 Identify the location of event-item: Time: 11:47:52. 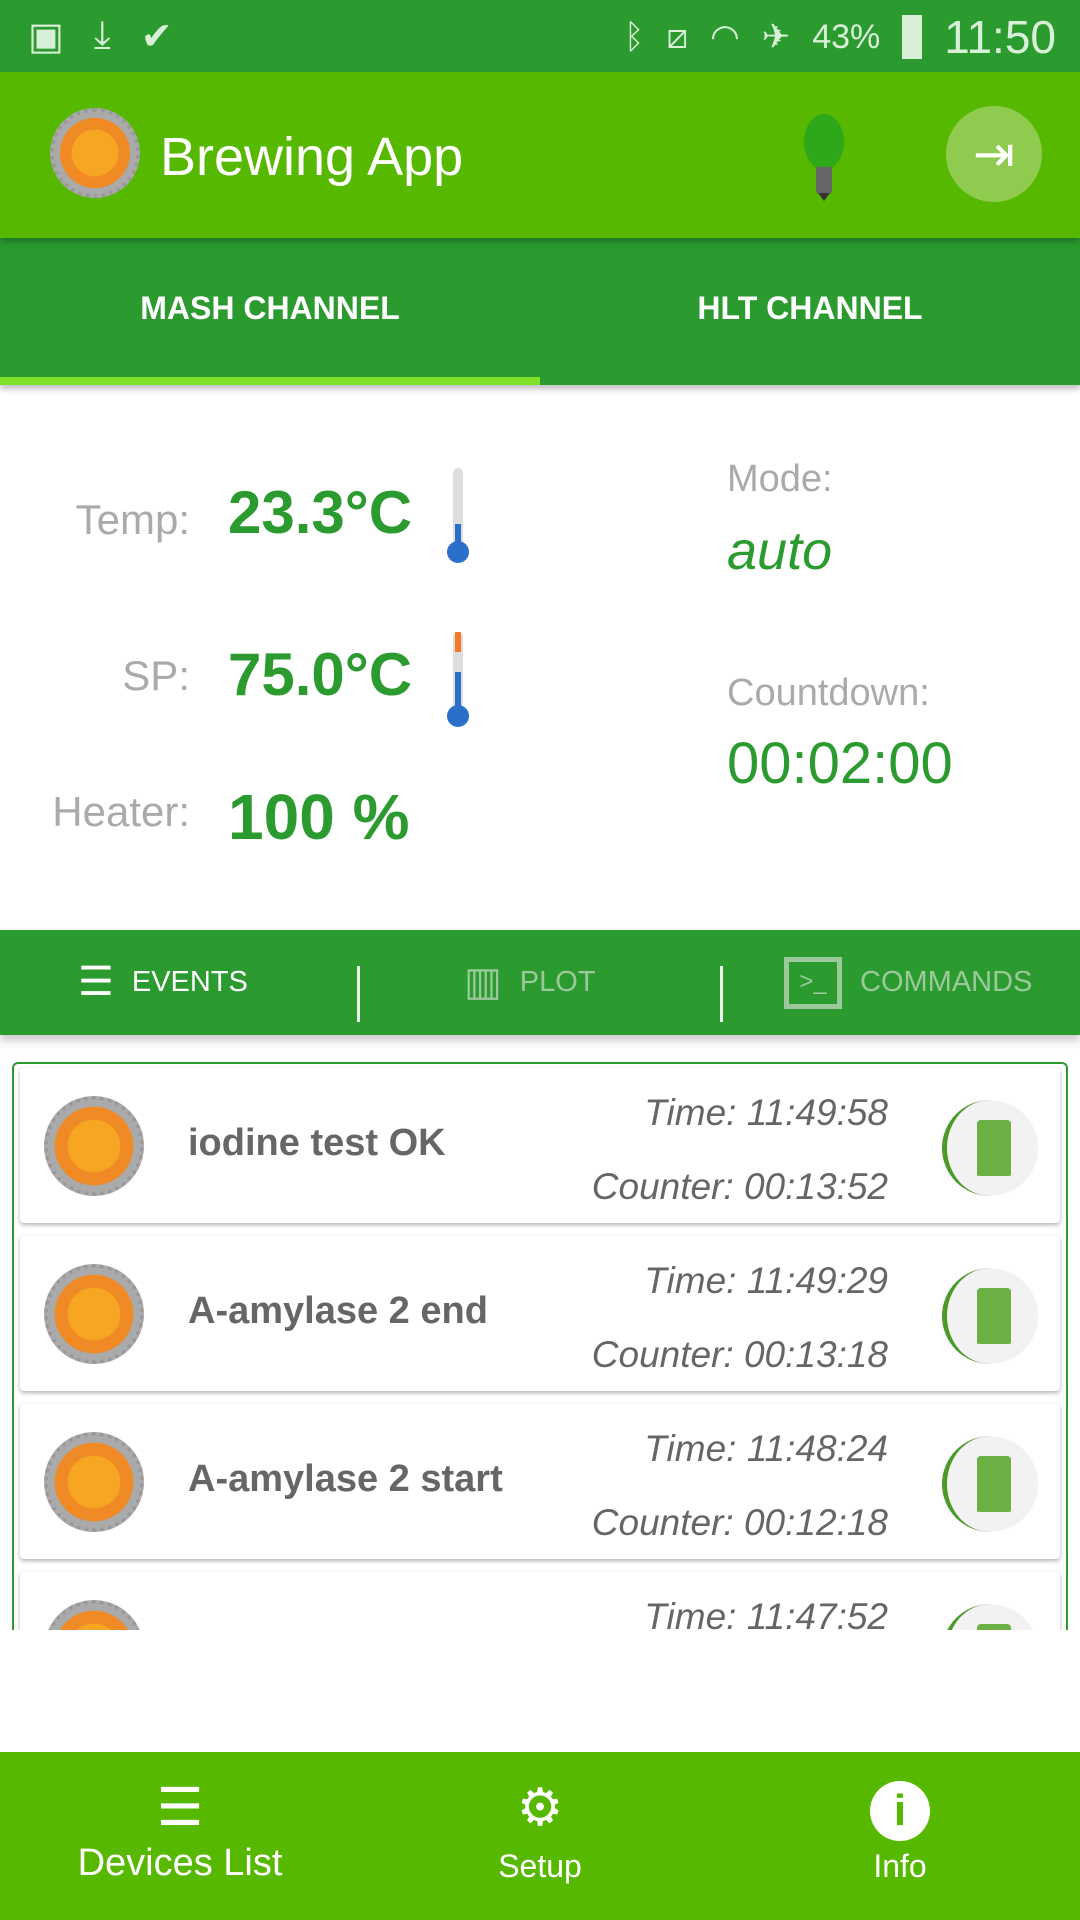
(540, 1601).